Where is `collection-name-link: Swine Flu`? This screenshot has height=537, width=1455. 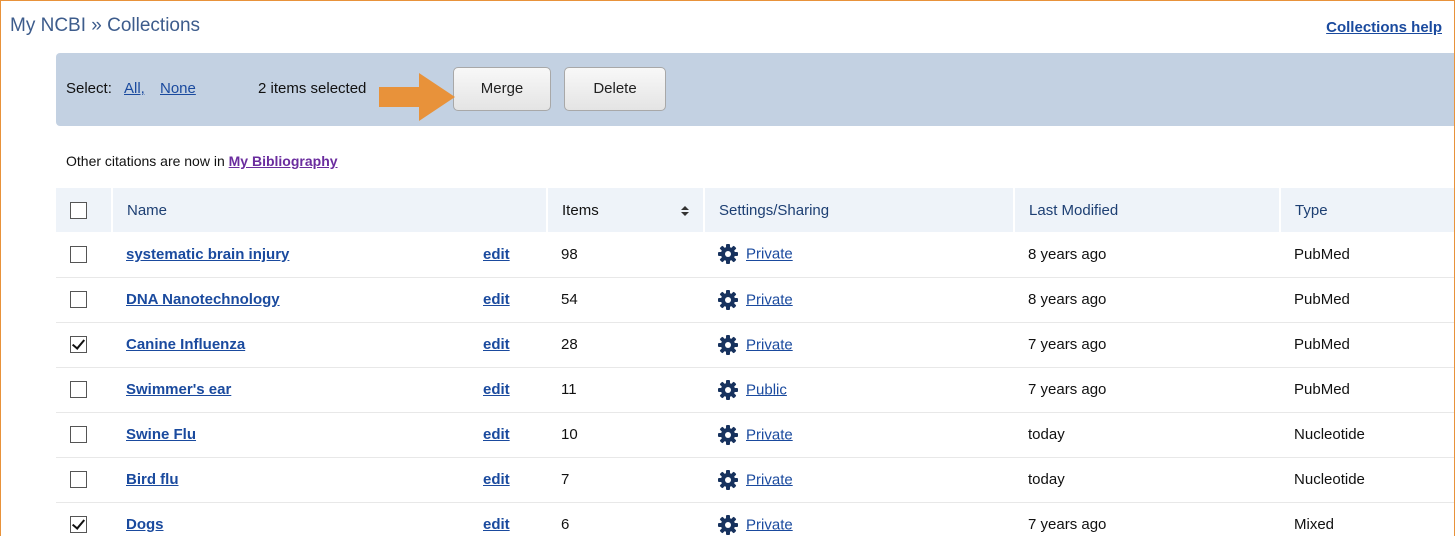
collection-name-link: Swine Flu is located at coordinates (161, 434).